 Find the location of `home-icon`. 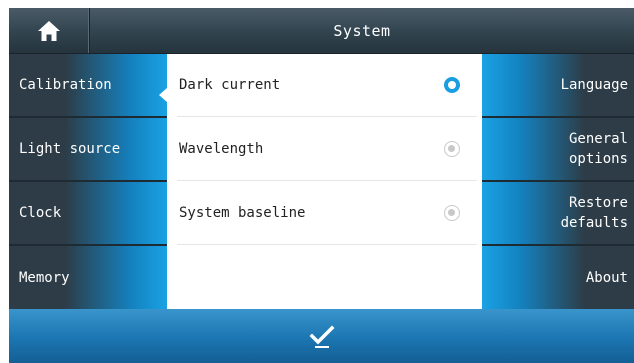

home-icon is located at coordinates (49, 30).